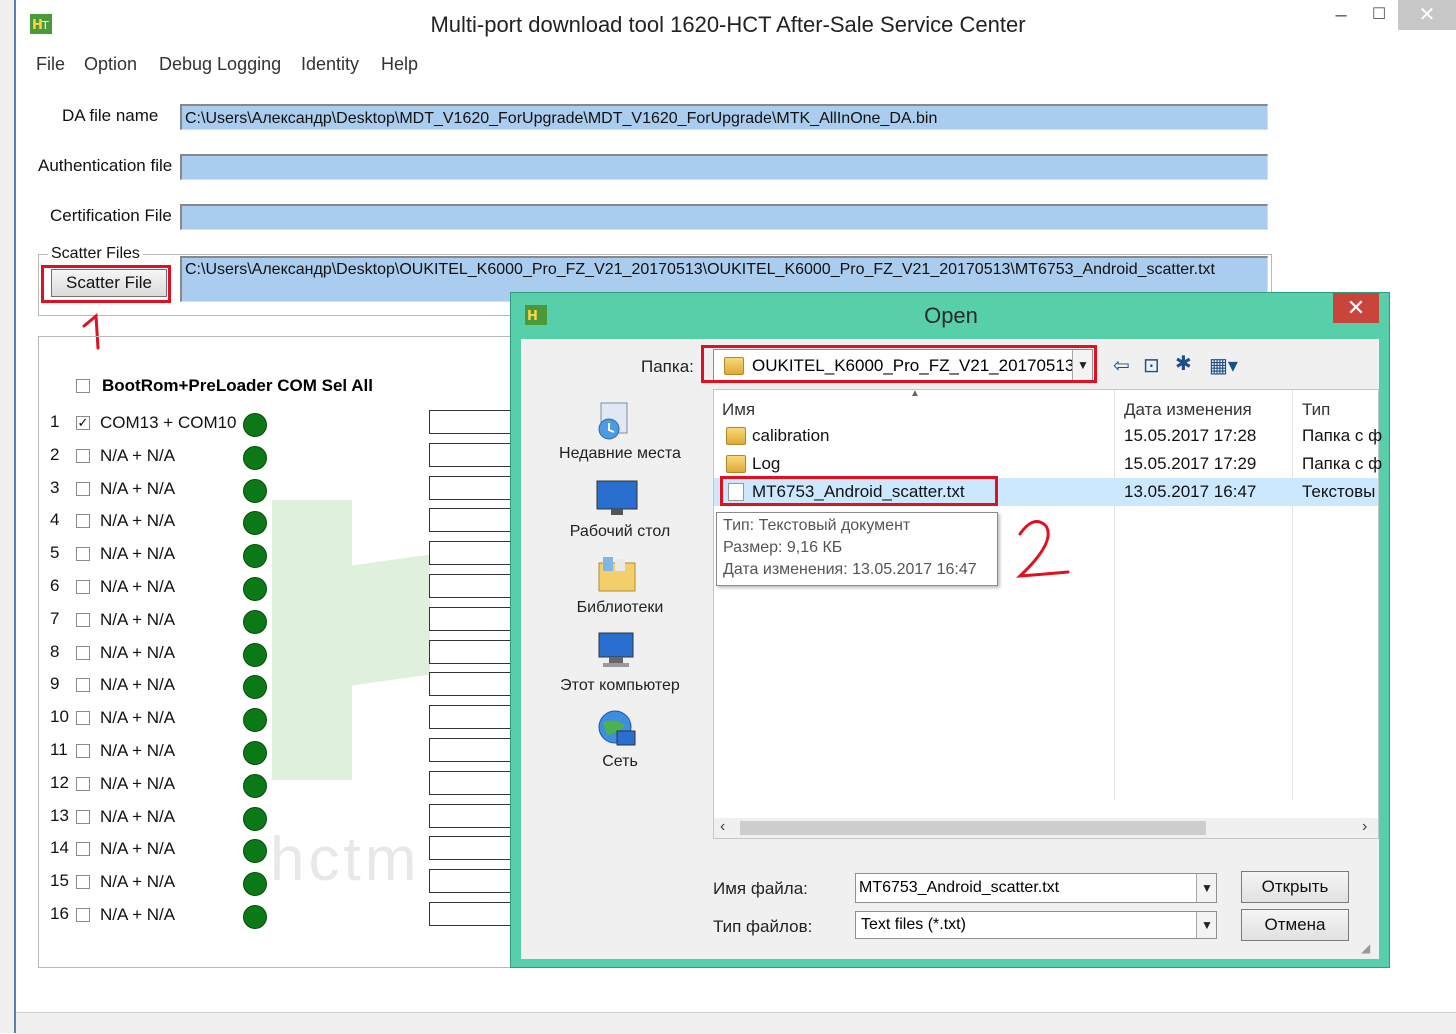 The image size is (1456, 1034). I want to click on auth-file-label: Authentication file, so click(105, 165).